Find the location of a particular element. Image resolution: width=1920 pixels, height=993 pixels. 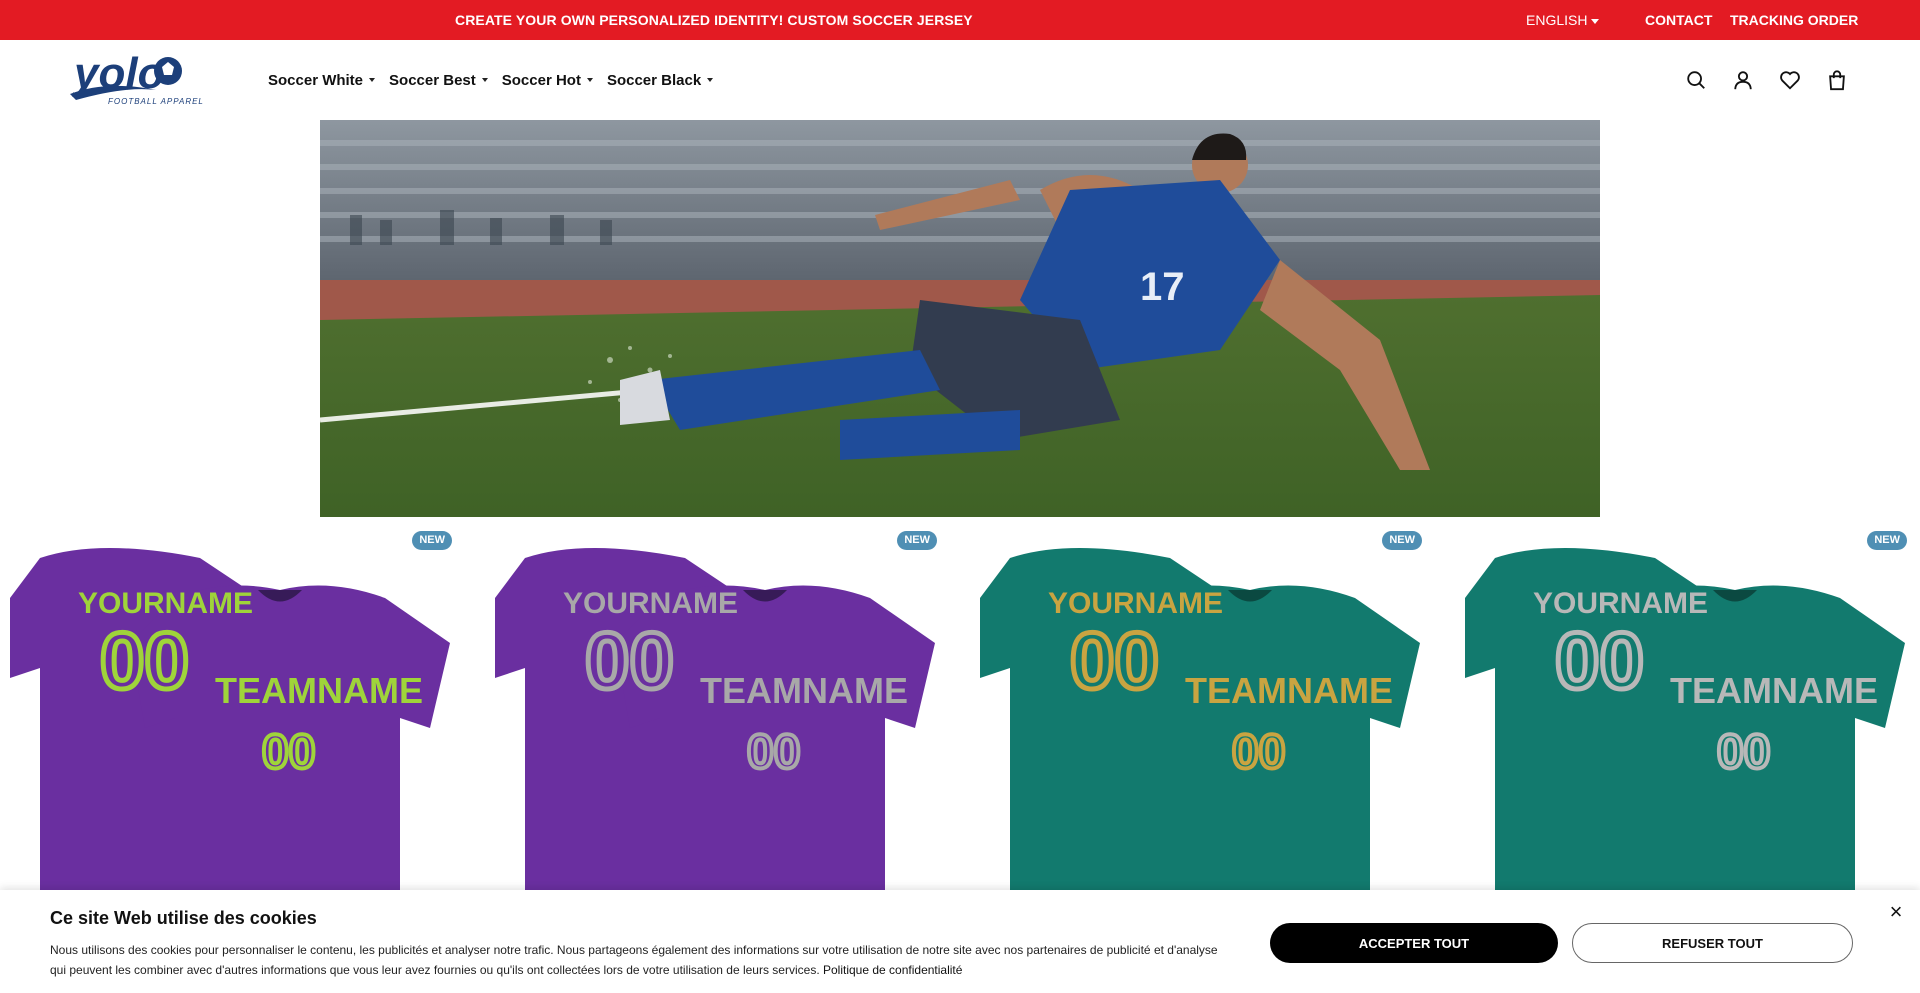

logo-wordmark: yolo is located at coordinates (118, 74).